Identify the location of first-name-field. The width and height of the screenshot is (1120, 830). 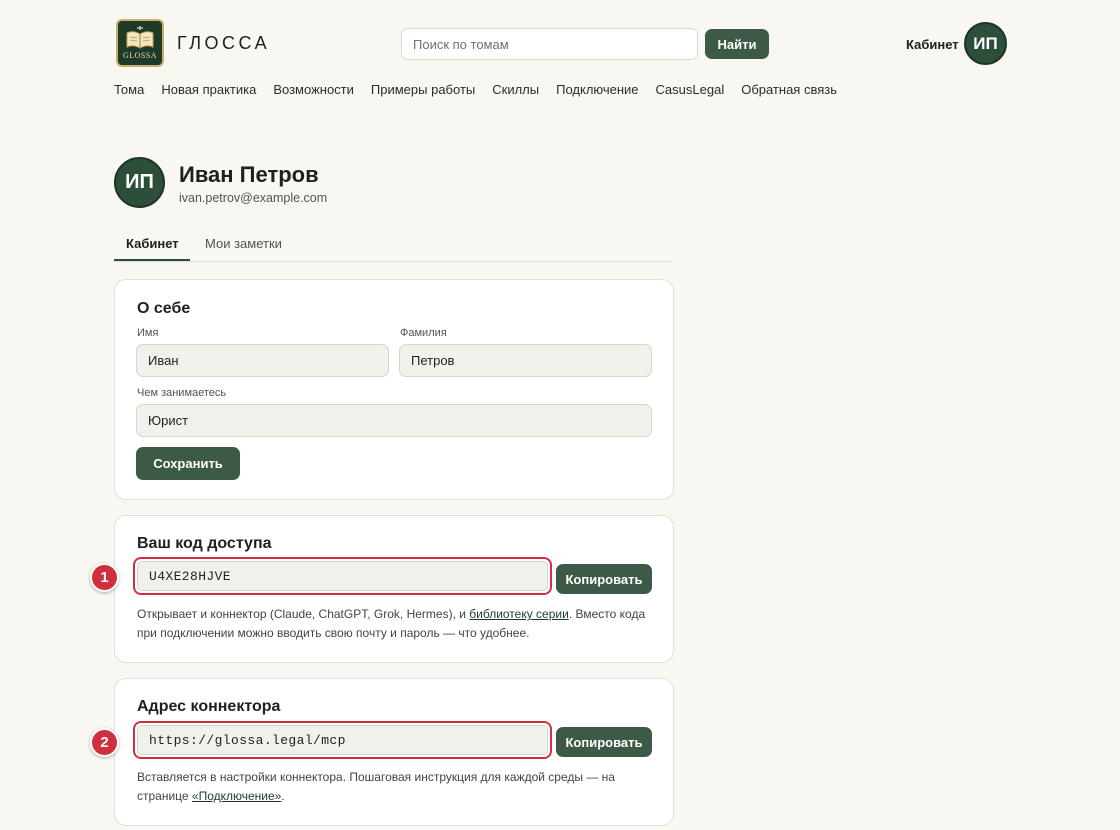
(262, 360).